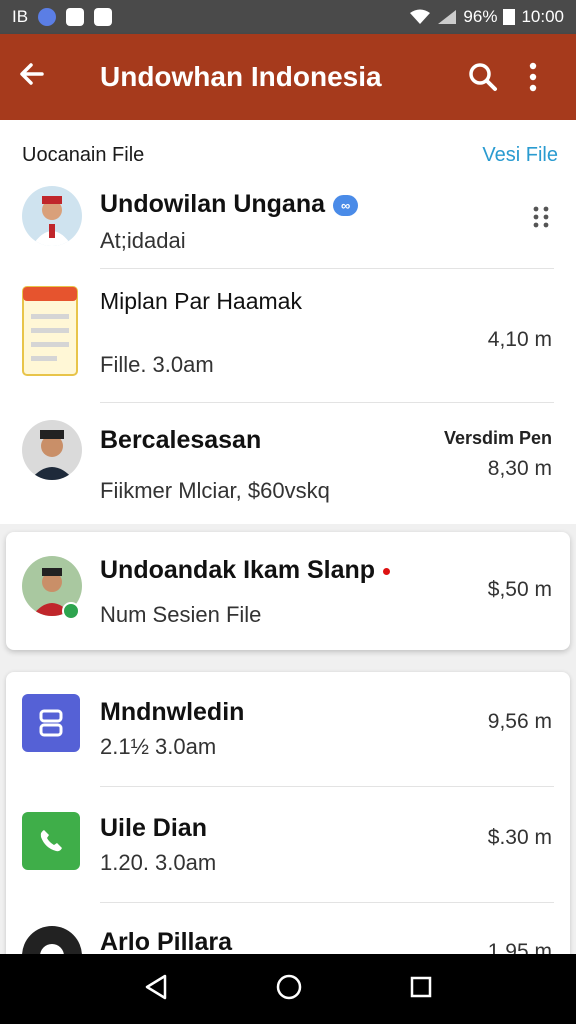 This screenshot has width=576, height=1024. I want to click on item-title: Undoandak Ikam Slanp, so click(245, 570).